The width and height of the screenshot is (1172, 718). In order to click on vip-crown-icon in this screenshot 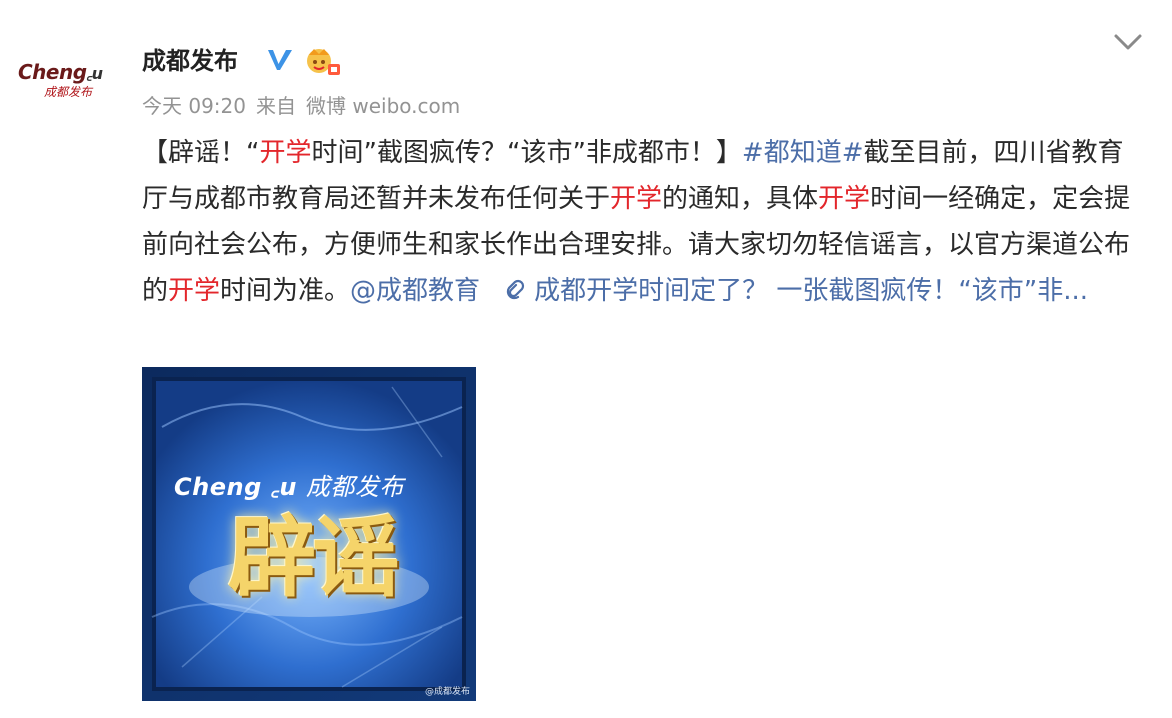, I will do `click(323, 62)`.